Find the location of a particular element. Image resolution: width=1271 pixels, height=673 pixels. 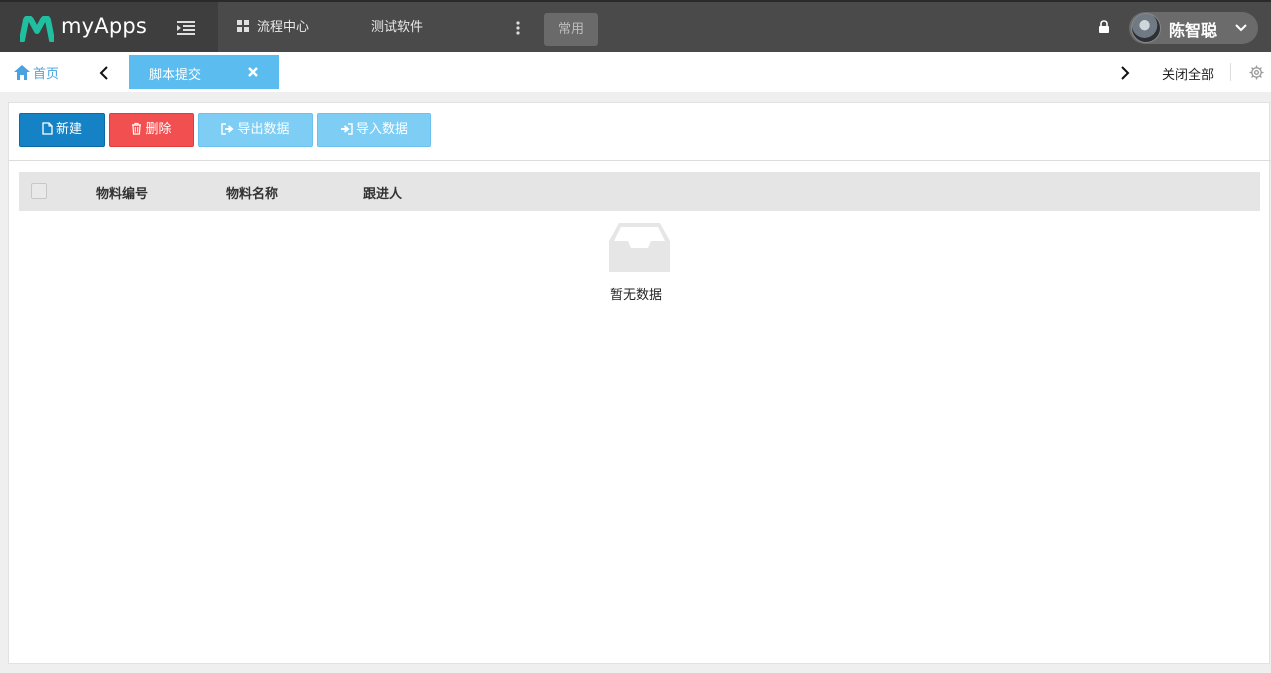

tab-script-submit: 脚本提交 is located at coordinates (204, 72).